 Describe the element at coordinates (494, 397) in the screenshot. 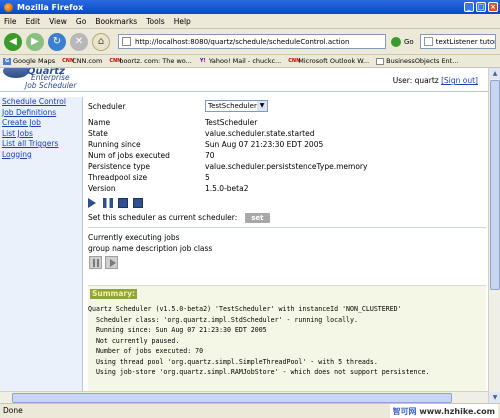

I see `scroll-down-icon: ▼` at that location.